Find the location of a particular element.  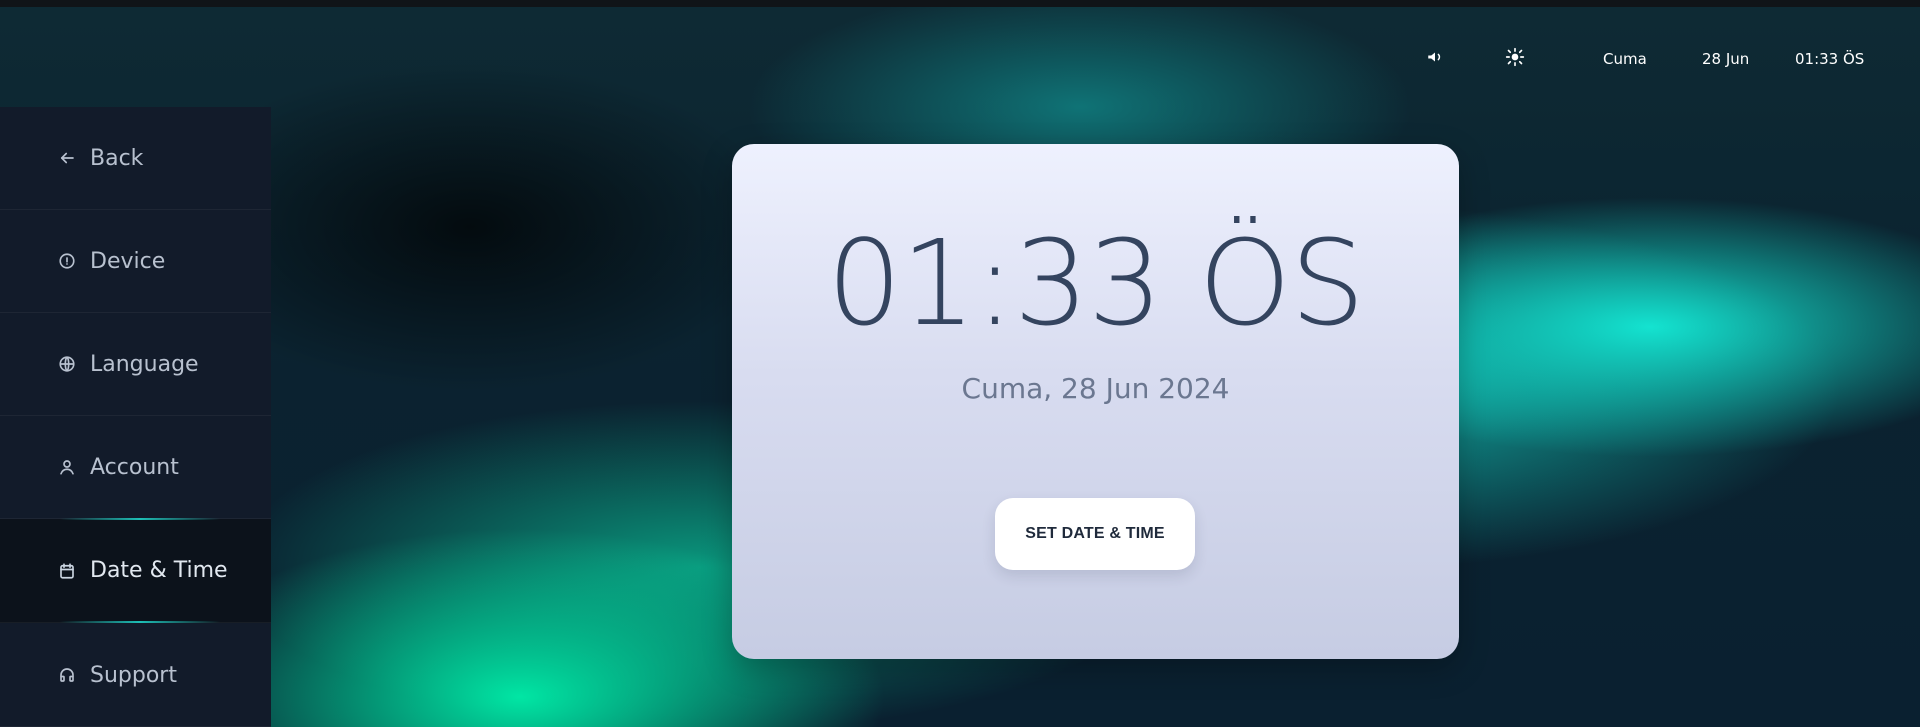

sidebar-item-device: Device is located at coordinates (135, 261).